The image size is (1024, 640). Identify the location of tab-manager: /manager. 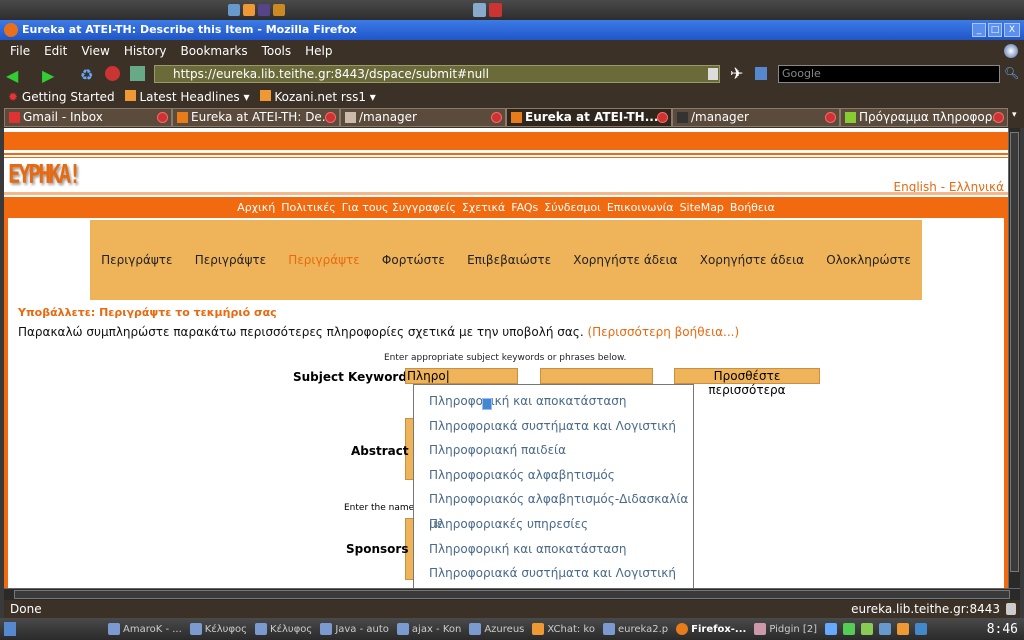
(423, 117).